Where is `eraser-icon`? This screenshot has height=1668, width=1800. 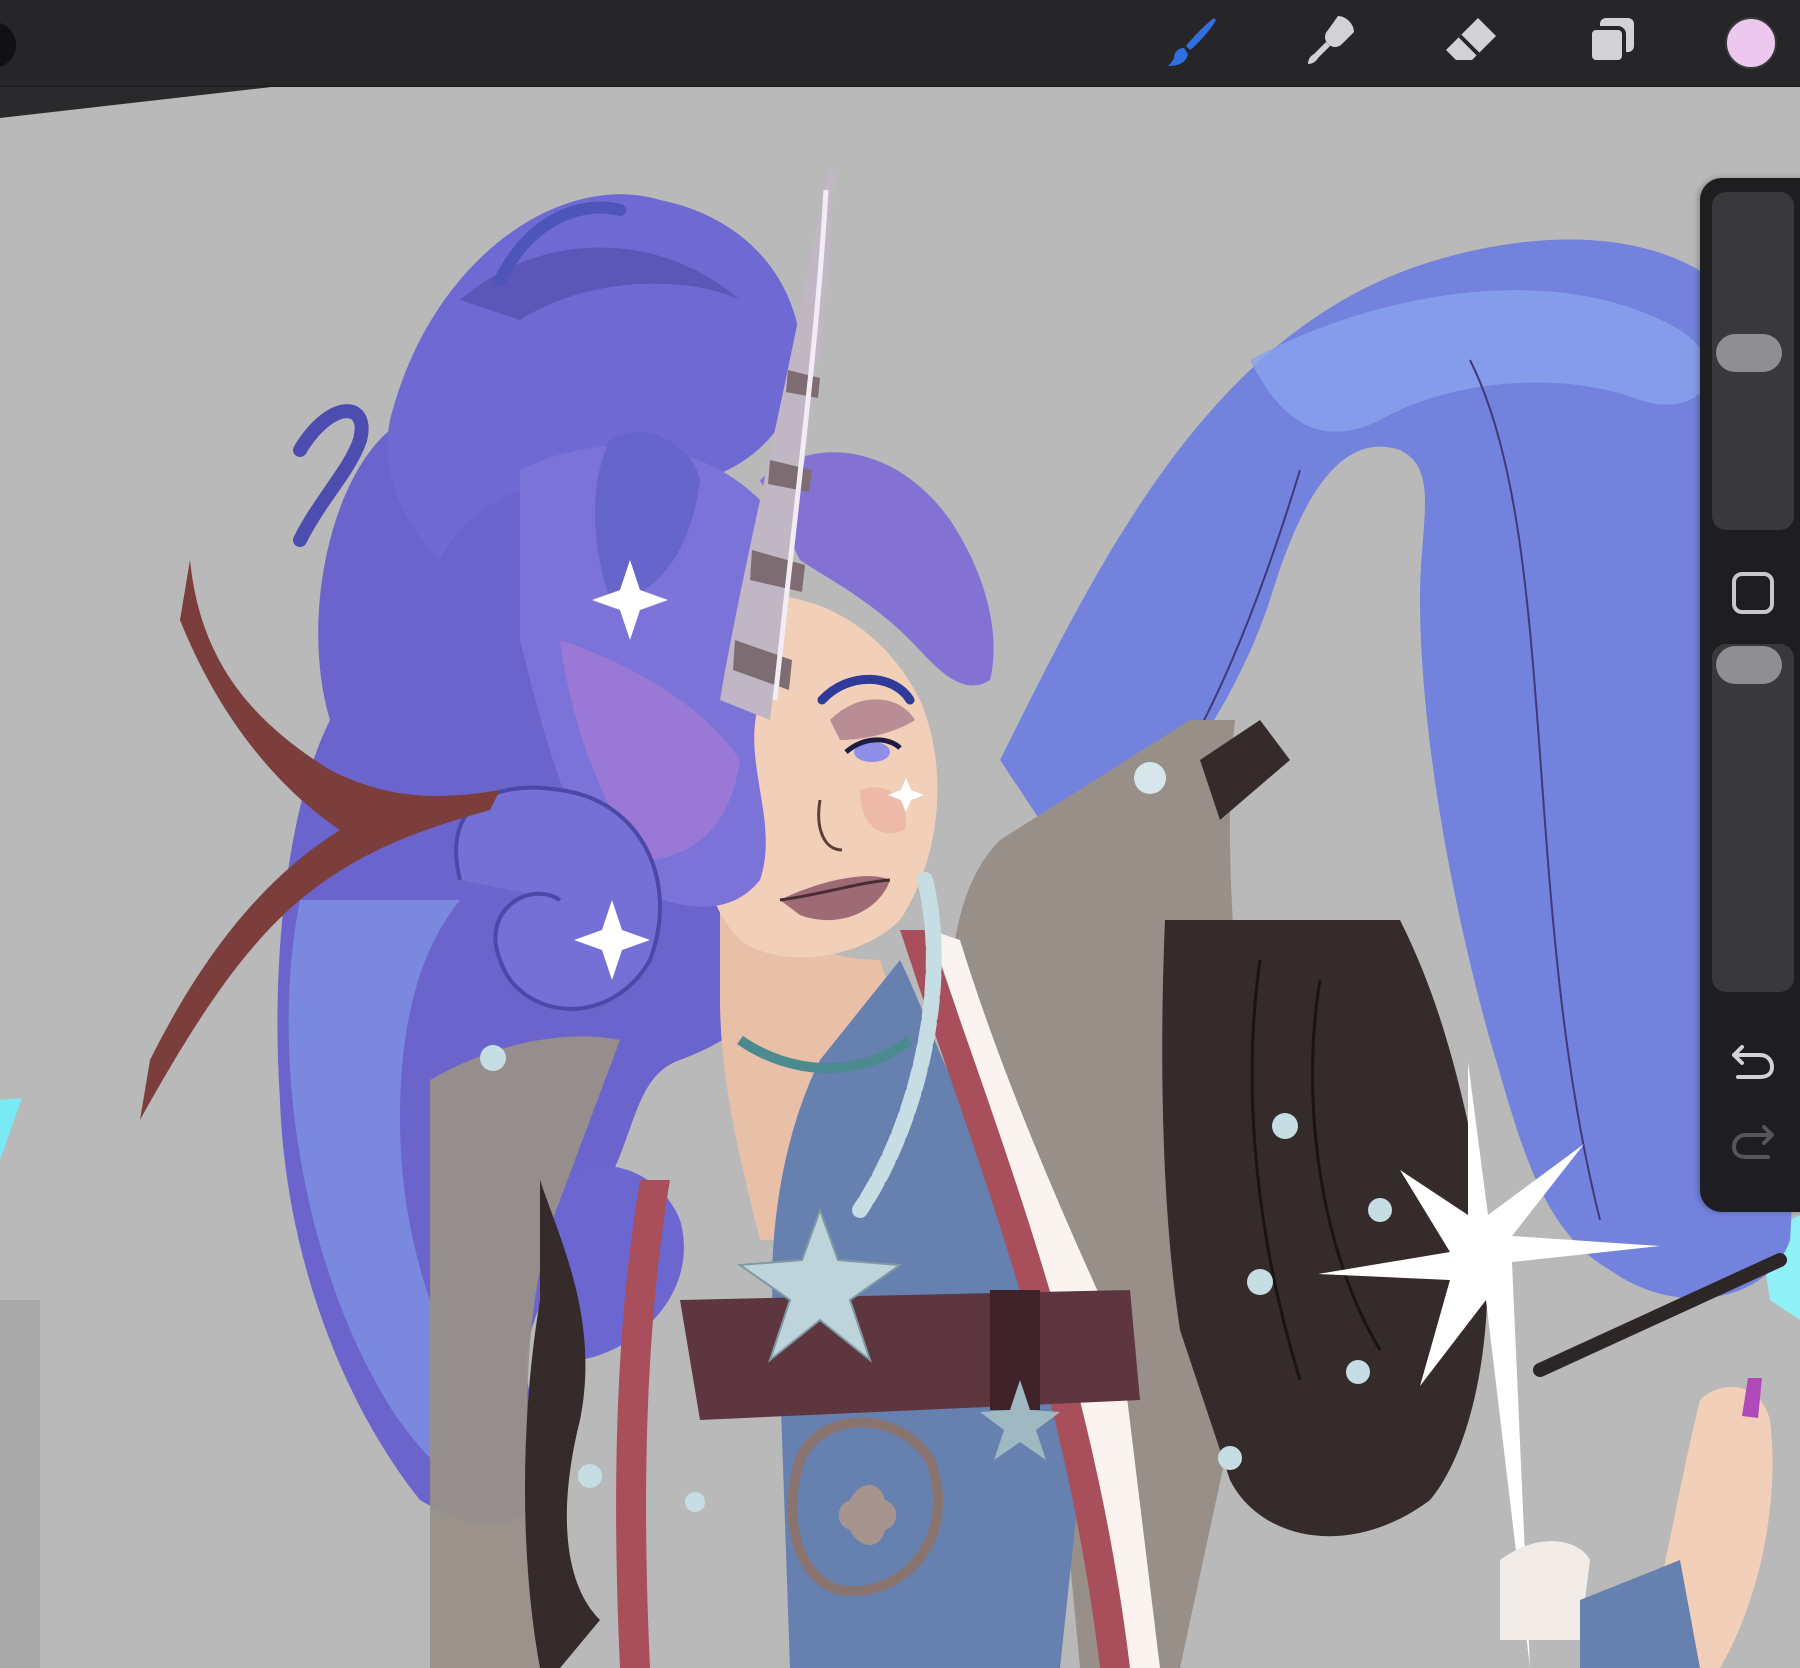
eraser-icon is located at coordinates (1471, 43).